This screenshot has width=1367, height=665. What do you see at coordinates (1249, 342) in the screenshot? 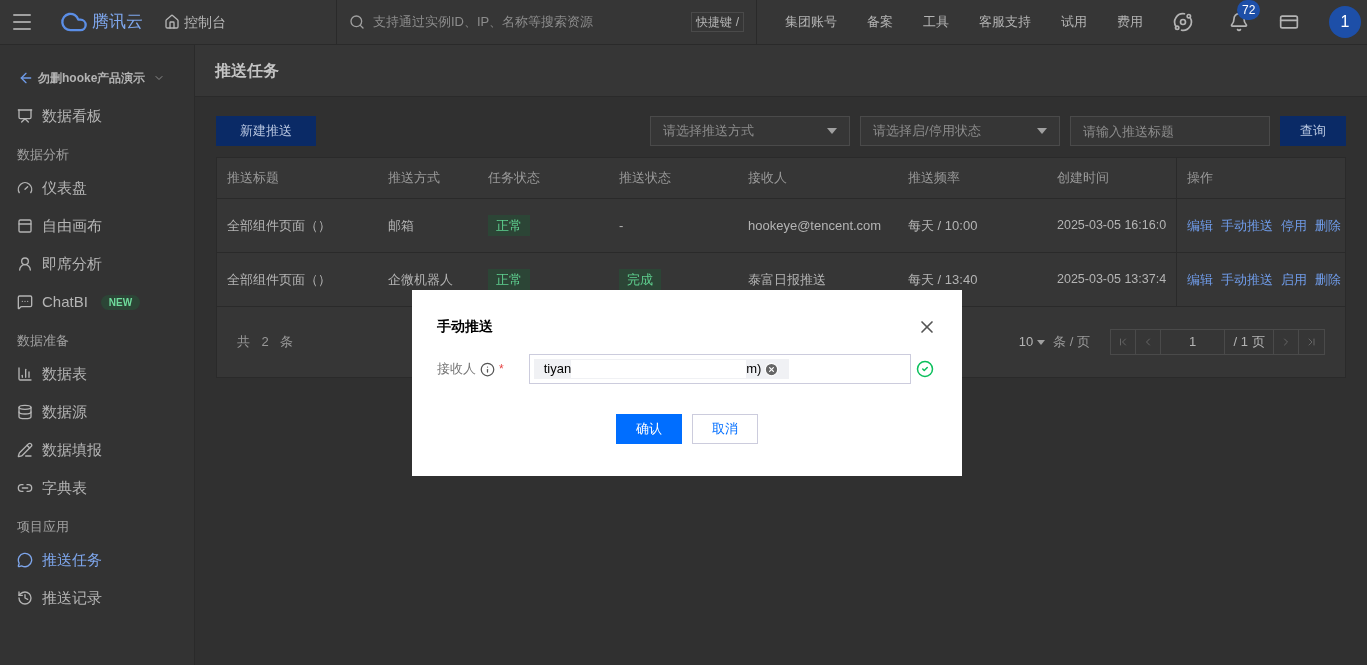
I see `page-count: / 1 页` at bounding box center [1249, 342].